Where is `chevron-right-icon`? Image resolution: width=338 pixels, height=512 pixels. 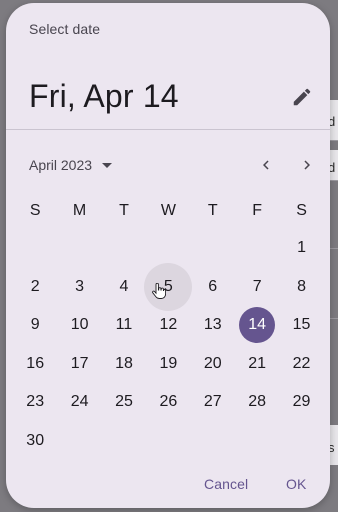
chevron-right-icon is located at coordinates (307, 165).